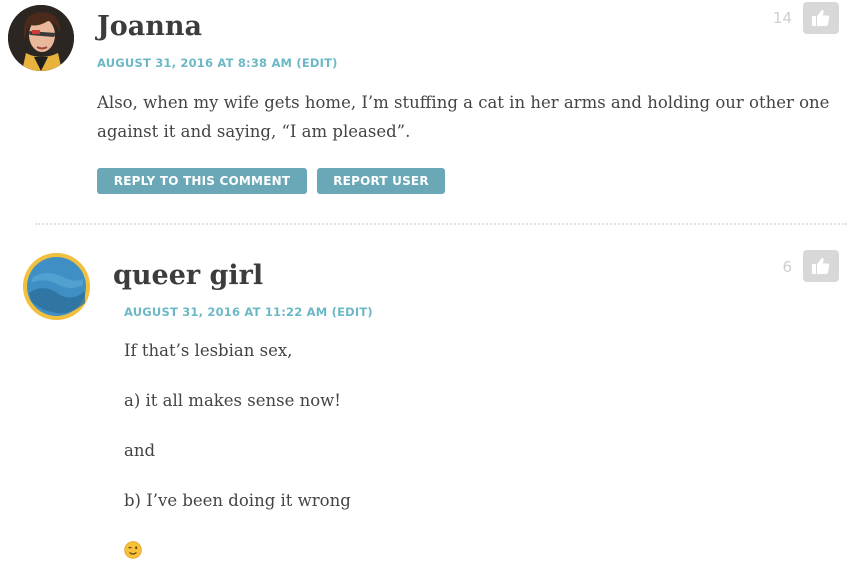 The image size is (847, 569). I want to click on reply-button: REPLY TO THIS COMMENT, so click(202, 181).